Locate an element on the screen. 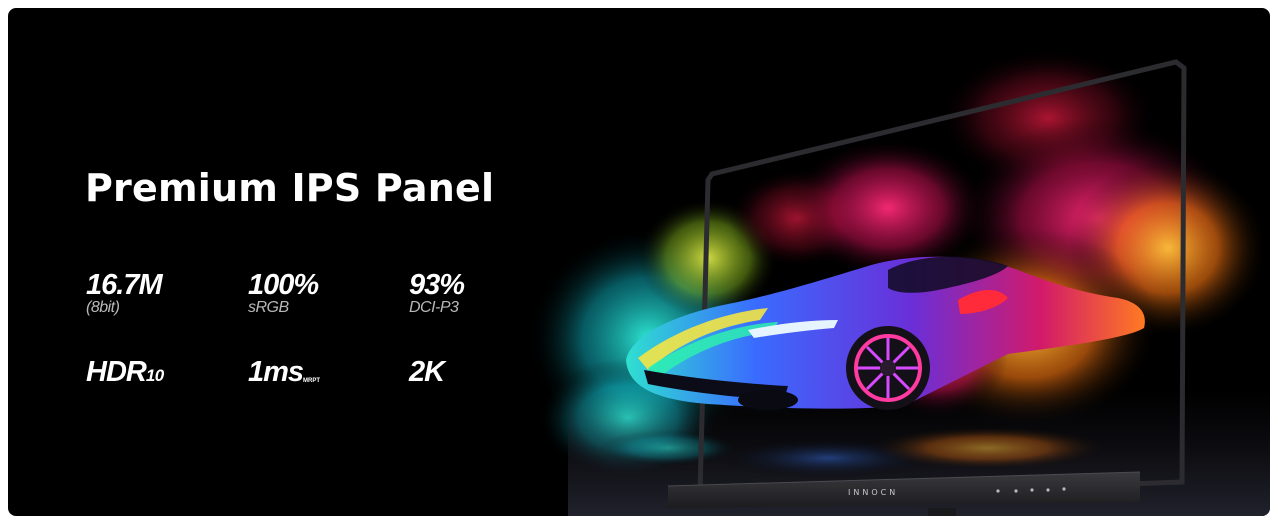 The image size is (1278, 524). response-time-label: 1ms is located at coordinates (276, 372).